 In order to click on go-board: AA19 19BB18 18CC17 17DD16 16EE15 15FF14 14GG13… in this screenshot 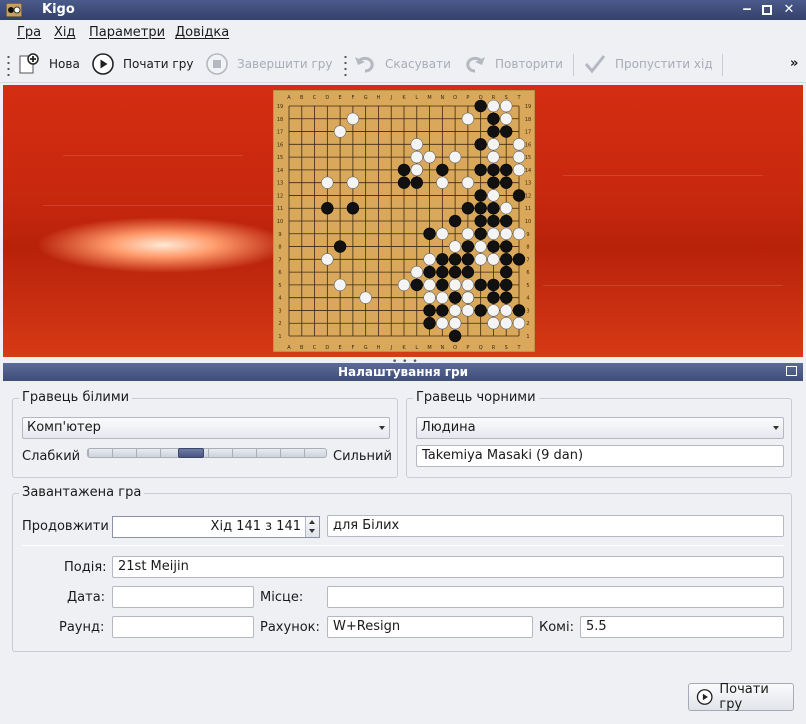, I will do `click(404, 221)`.